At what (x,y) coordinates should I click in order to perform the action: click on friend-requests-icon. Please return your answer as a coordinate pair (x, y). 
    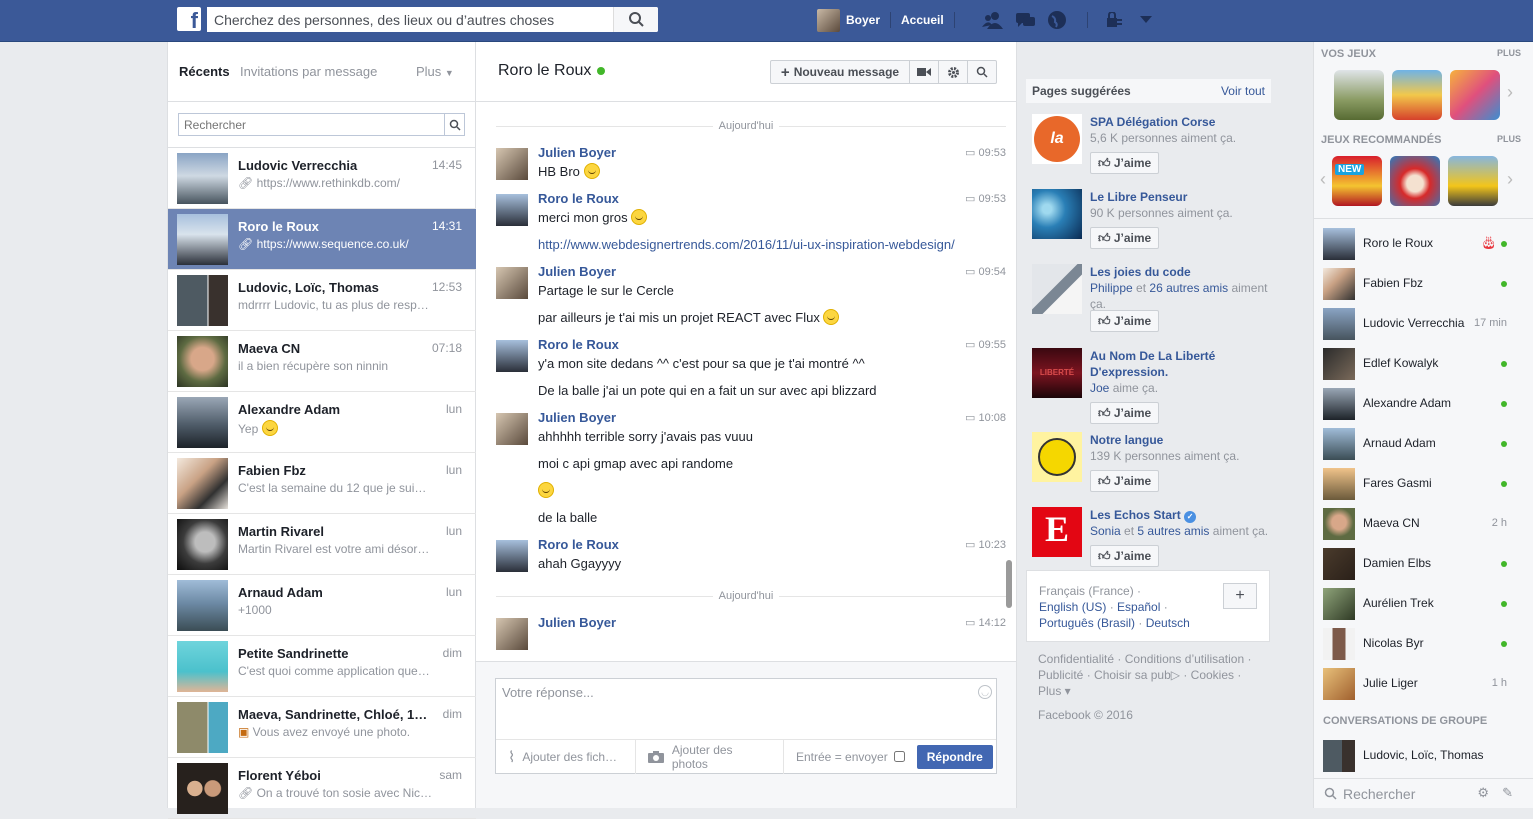
    Looking at the image, I should click on (993, 20).